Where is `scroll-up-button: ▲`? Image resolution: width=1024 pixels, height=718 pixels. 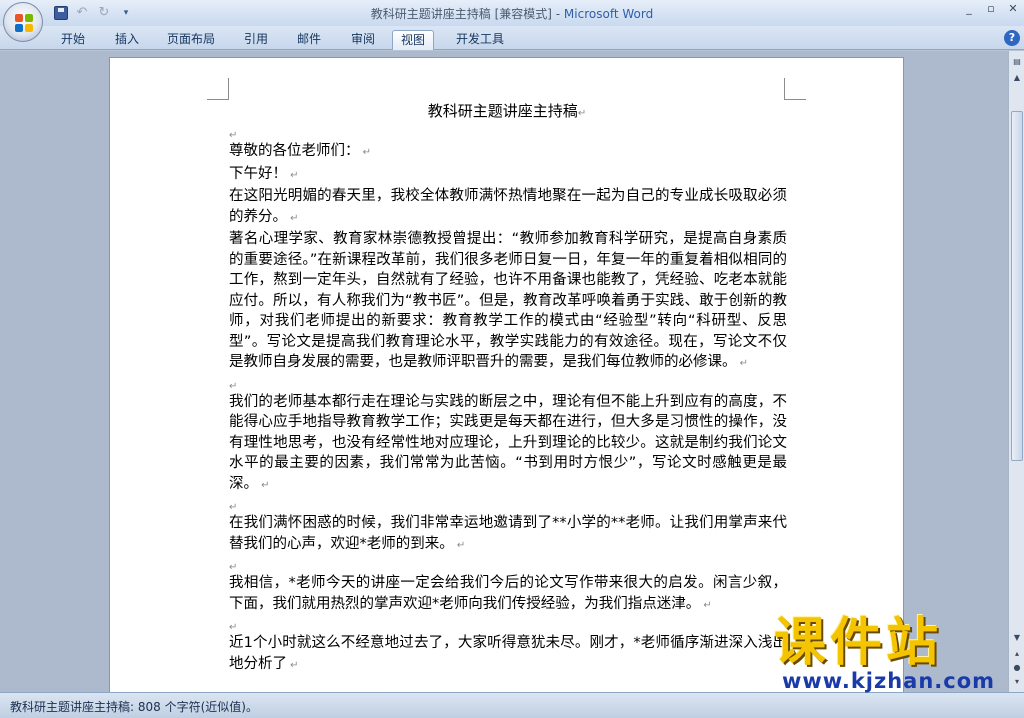 scroll-up-button: ▲ is located at coordinates (1017, 78).